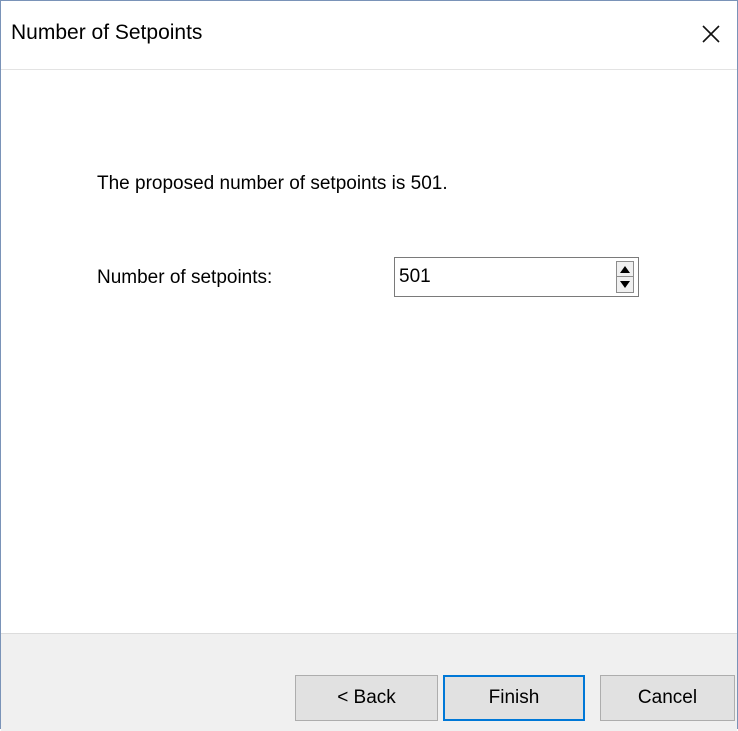 The image size is (738, 731). I want to click on spin-buttons, so click(625, 277).